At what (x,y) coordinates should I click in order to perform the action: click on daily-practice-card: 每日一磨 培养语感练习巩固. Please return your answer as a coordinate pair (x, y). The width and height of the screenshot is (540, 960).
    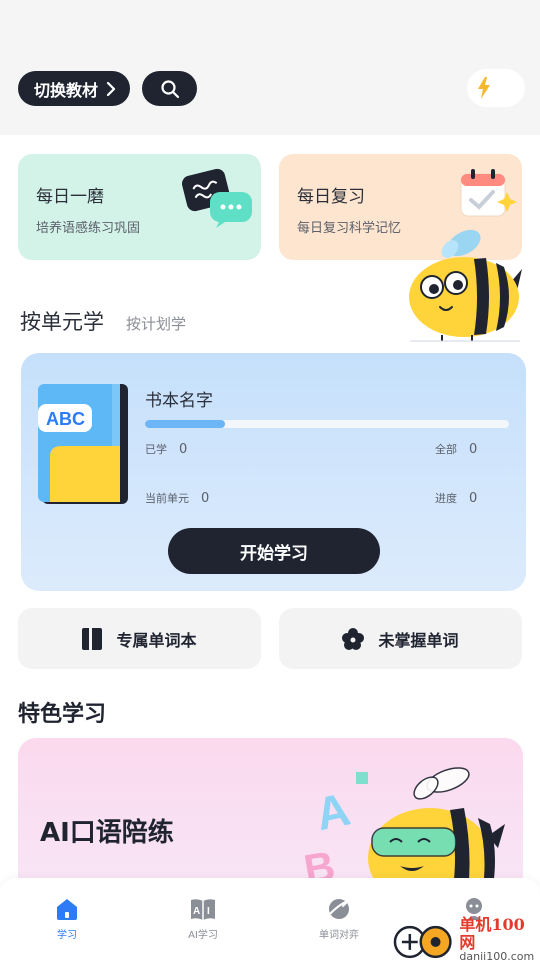
    Looking at the image, I should click on (139, 207).